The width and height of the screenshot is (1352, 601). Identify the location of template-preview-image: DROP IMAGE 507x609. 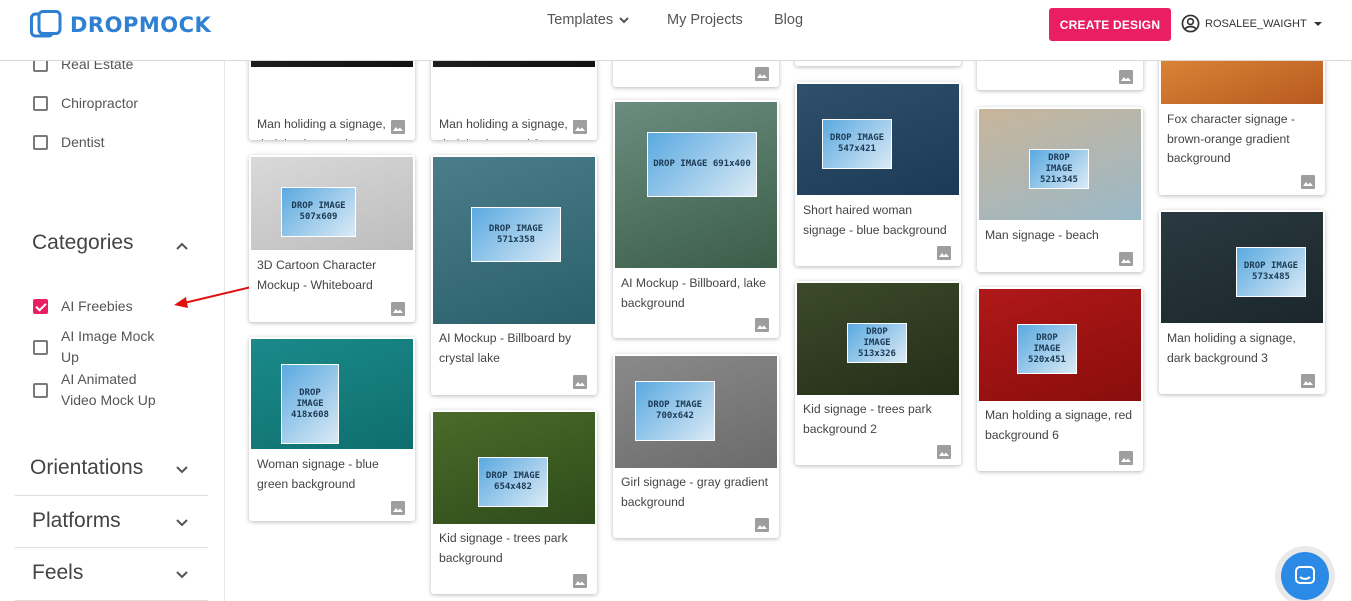
(332, 203).